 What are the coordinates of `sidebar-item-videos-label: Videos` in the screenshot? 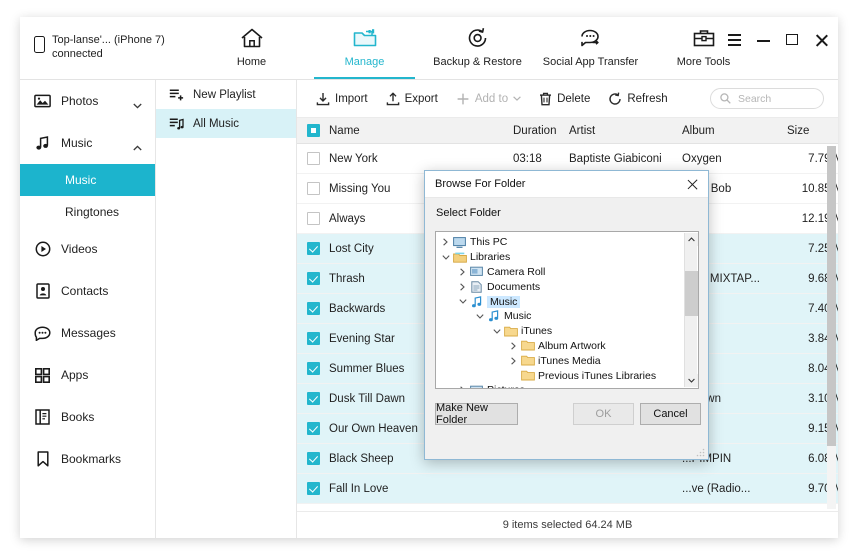 It's located at (79, 249).